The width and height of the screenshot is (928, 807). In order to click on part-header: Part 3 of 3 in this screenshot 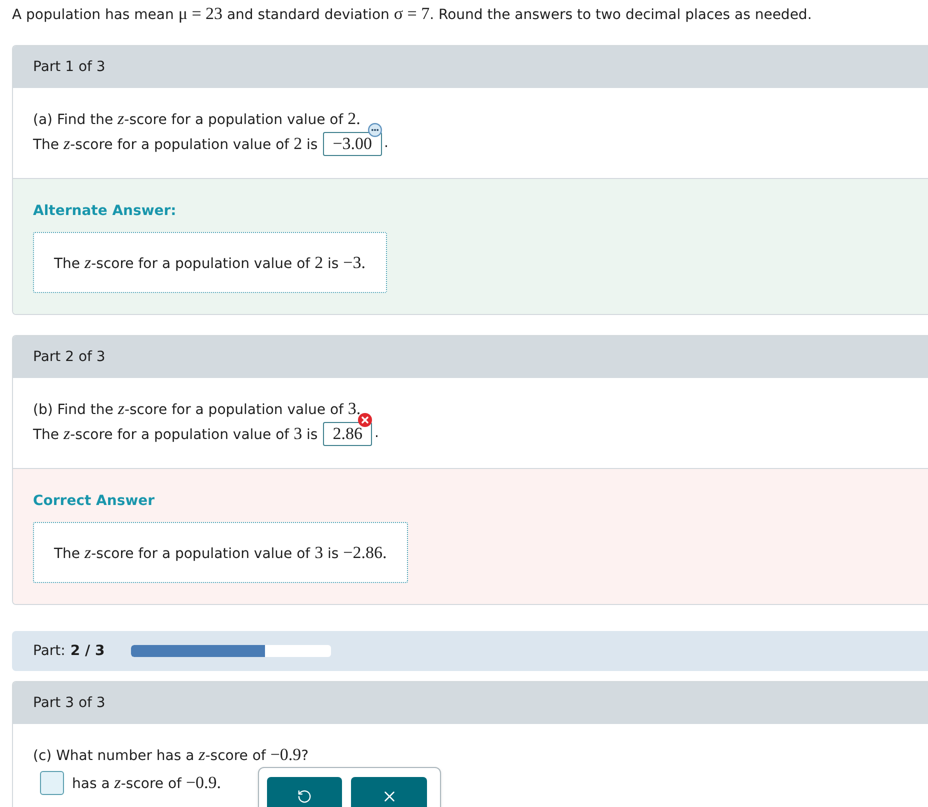, I will do `click(470, 703)`.